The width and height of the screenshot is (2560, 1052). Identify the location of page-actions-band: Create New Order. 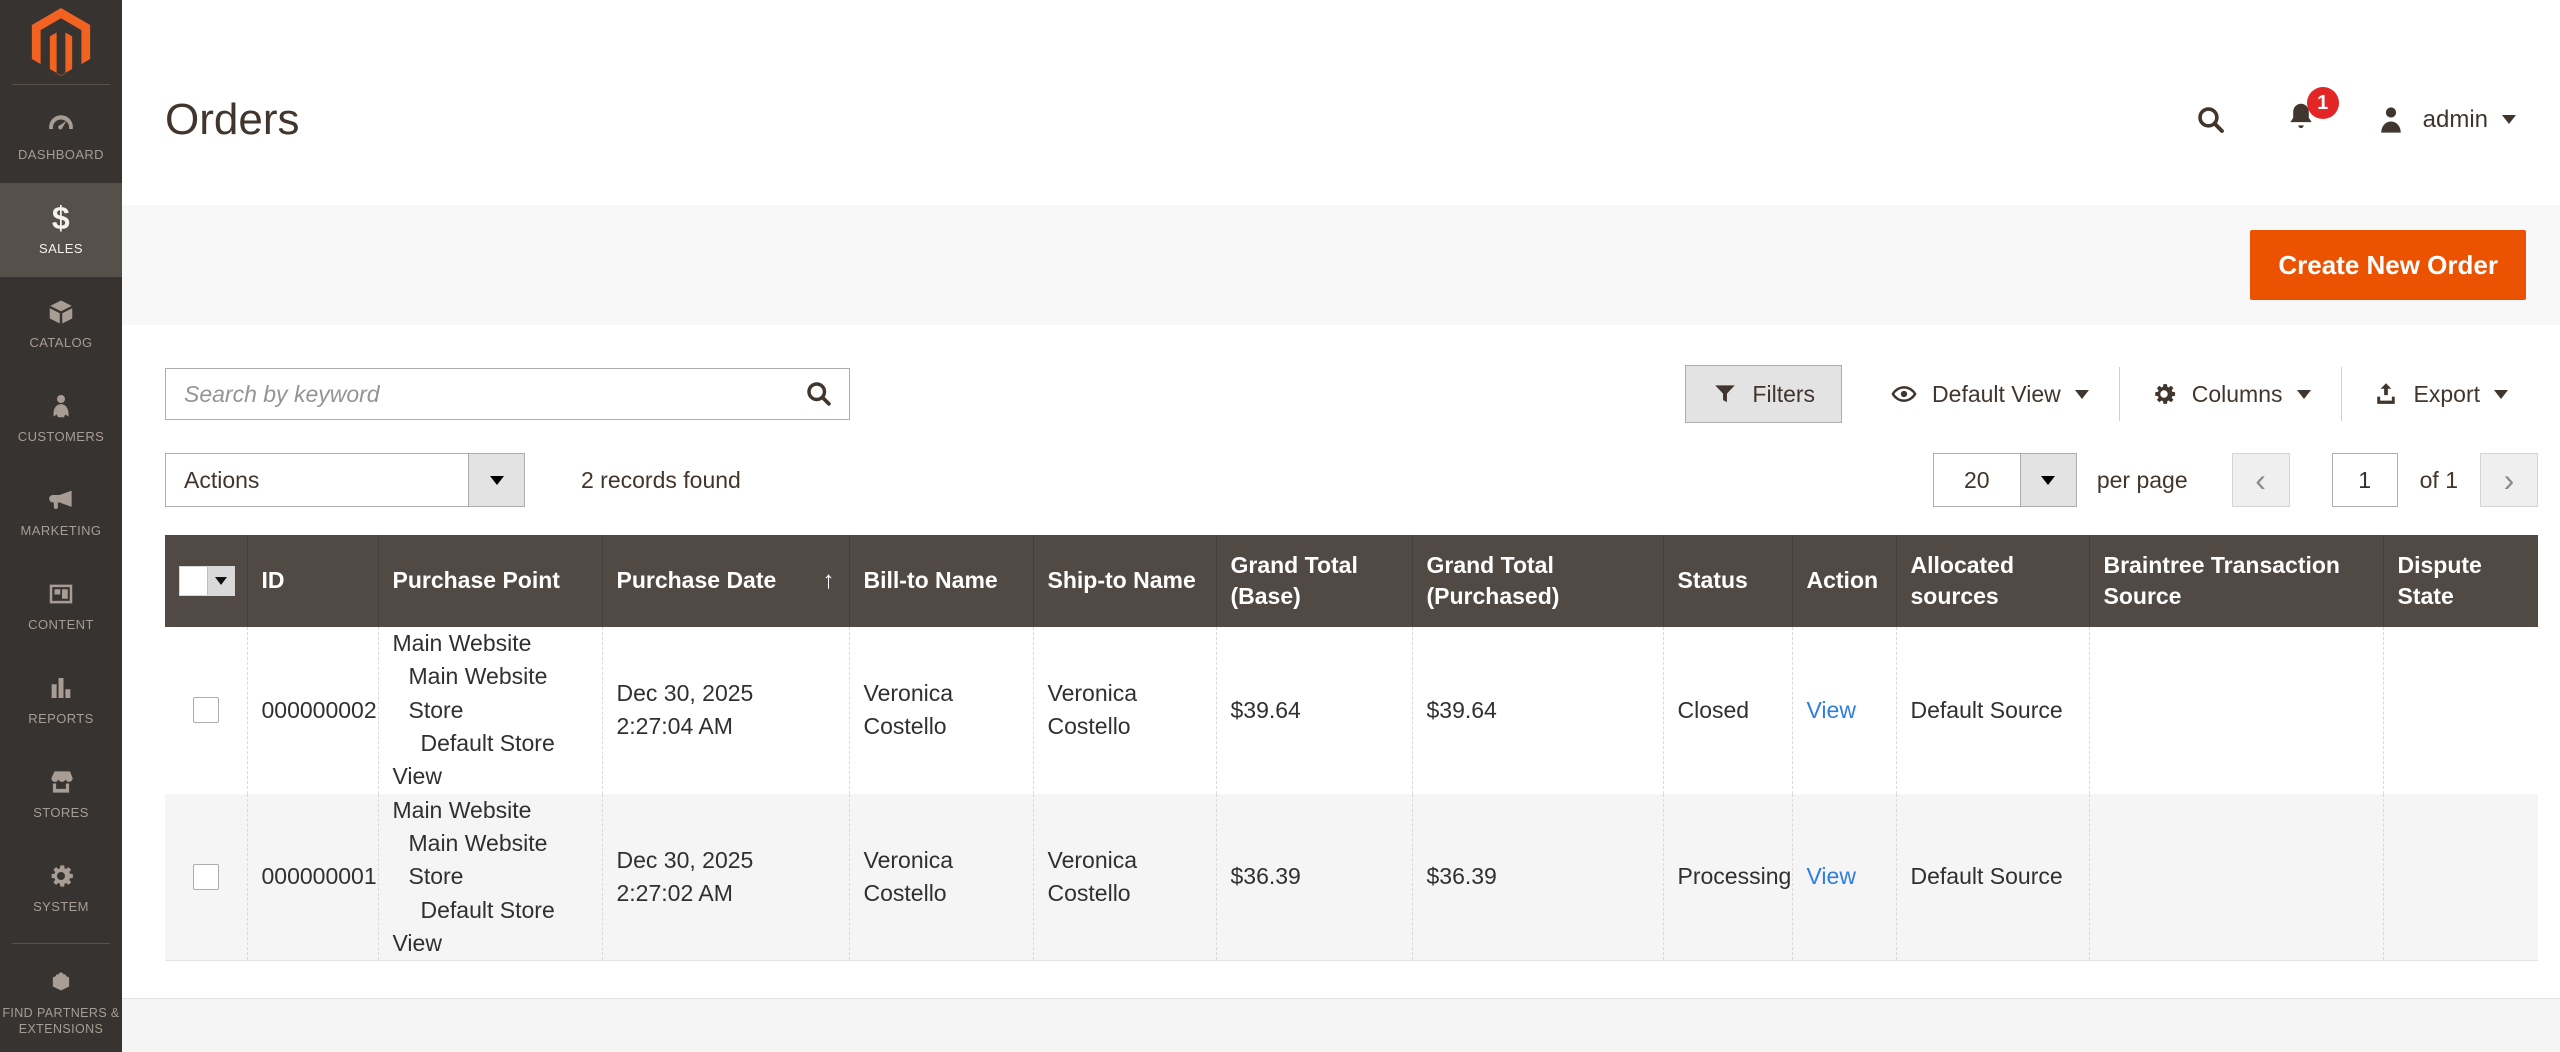
(1341, 265).